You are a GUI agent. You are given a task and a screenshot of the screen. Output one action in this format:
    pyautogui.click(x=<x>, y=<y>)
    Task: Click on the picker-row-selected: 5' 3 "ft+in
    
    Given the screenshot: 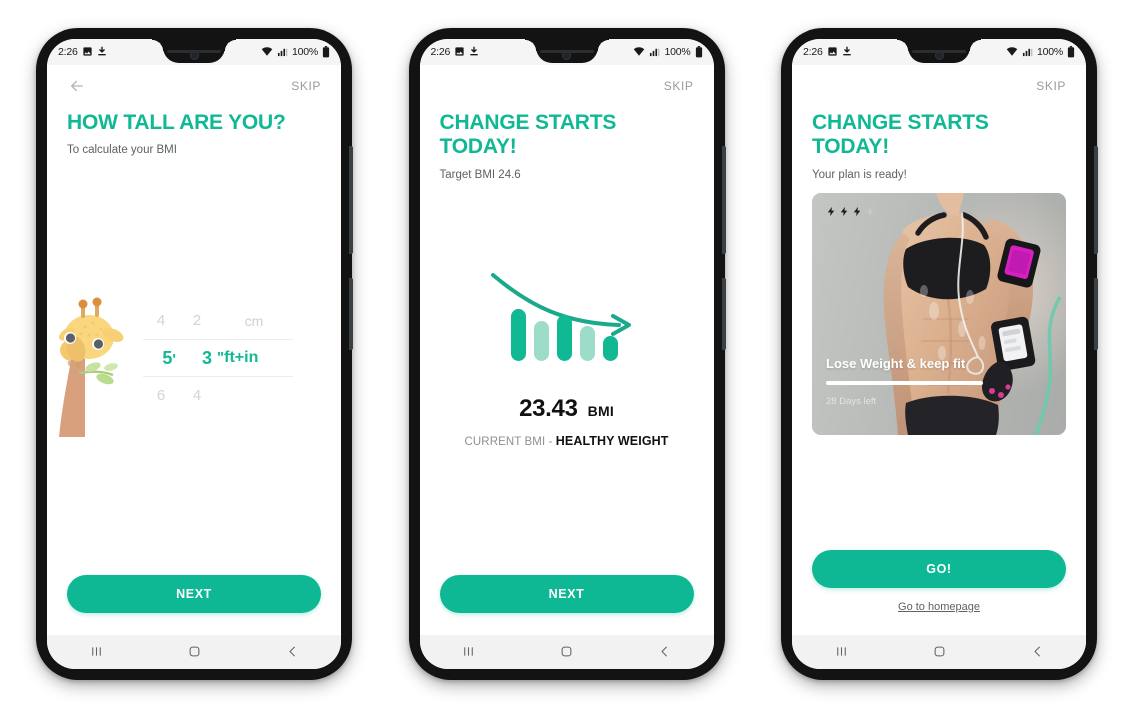 What is the action you would take?
    pyautogui.click(x=218, y=358)
    